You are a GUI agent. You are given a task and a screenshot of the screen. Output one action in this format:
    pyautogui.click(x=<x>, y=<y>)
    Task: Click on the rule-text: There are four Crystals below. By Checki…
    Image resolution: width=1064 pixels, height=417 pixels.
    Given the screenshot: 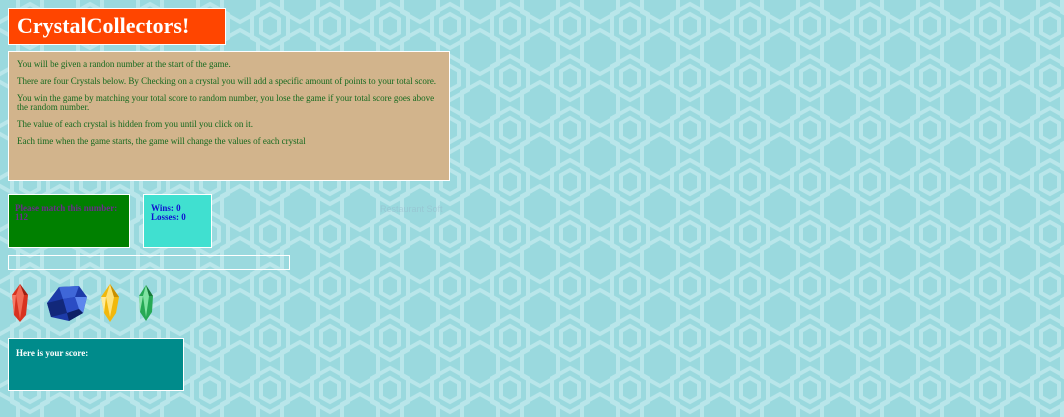 What is the action you would take?
    pyautogui.click(x=227, y=81)
    